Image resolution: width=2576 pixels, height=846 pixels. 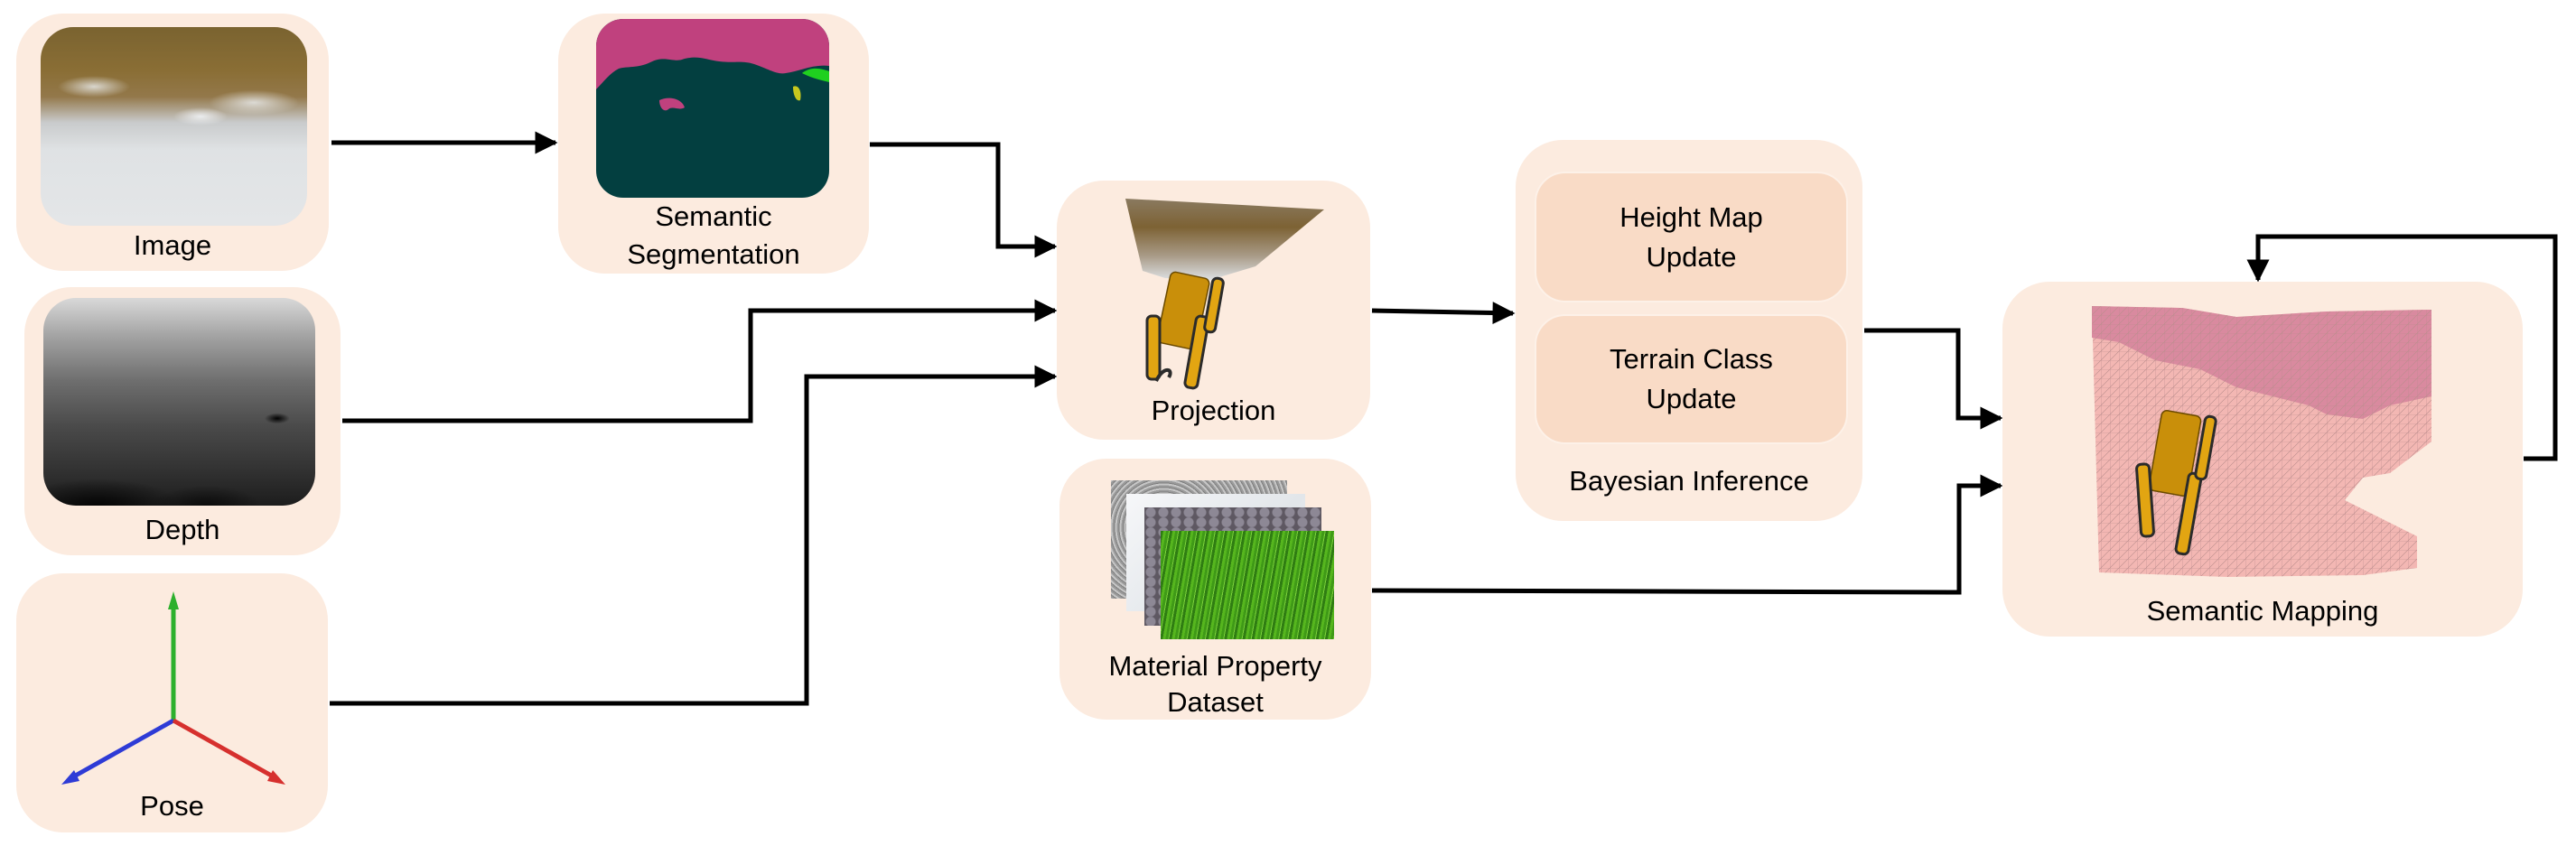 I want to click on segmentation-mask, so click(x=712, y=109).